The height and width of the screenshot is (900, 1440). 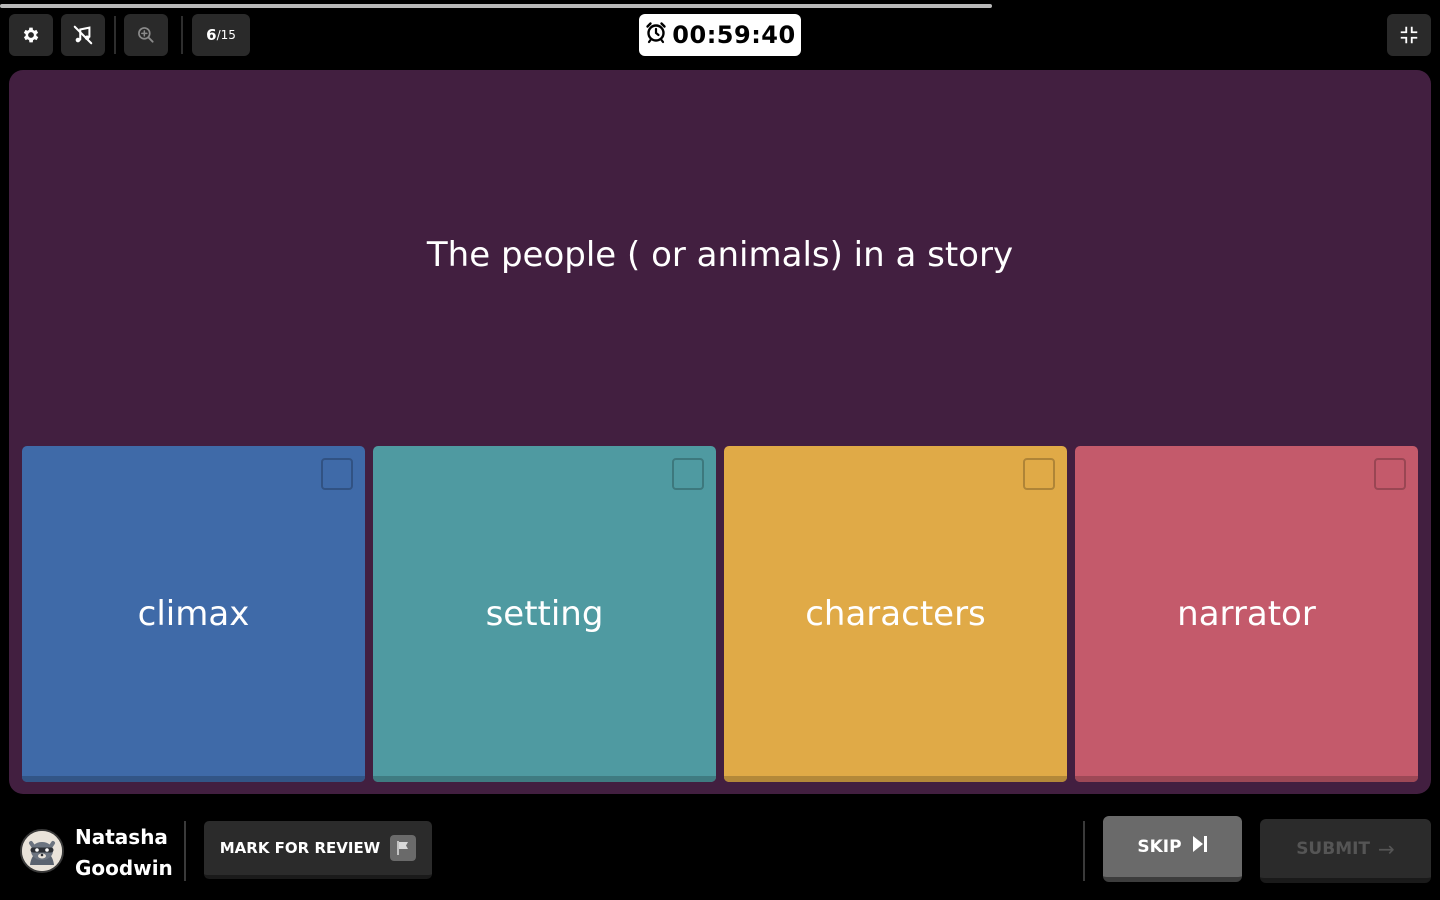 I want to click on submit-button: SUBMIT →, so click(x=1345, y=851).